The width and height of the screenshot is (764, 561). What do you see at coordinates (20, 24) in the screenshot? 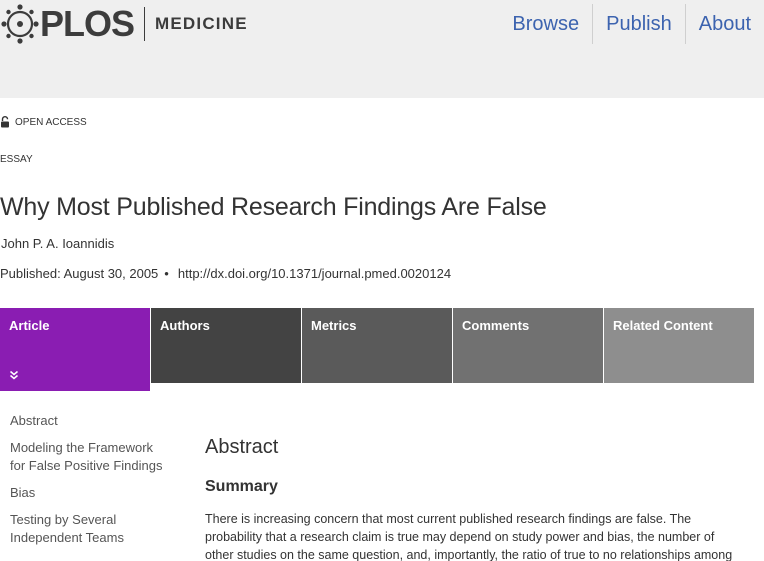
I see `plos-logo-icon` at bounding box center [20, 24].